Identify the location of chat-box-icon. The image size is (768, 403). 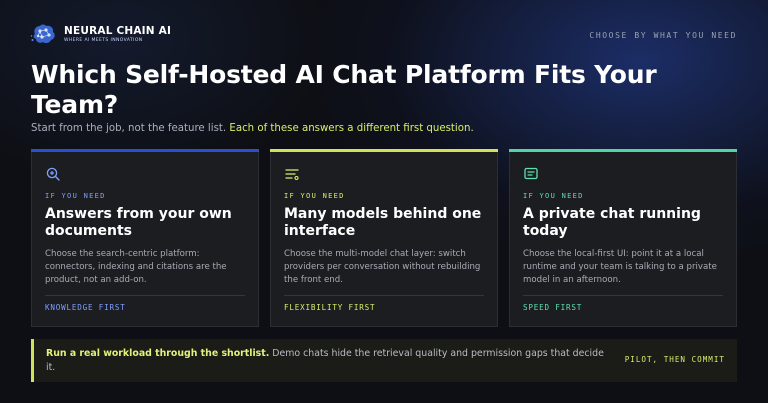
(531, 173).